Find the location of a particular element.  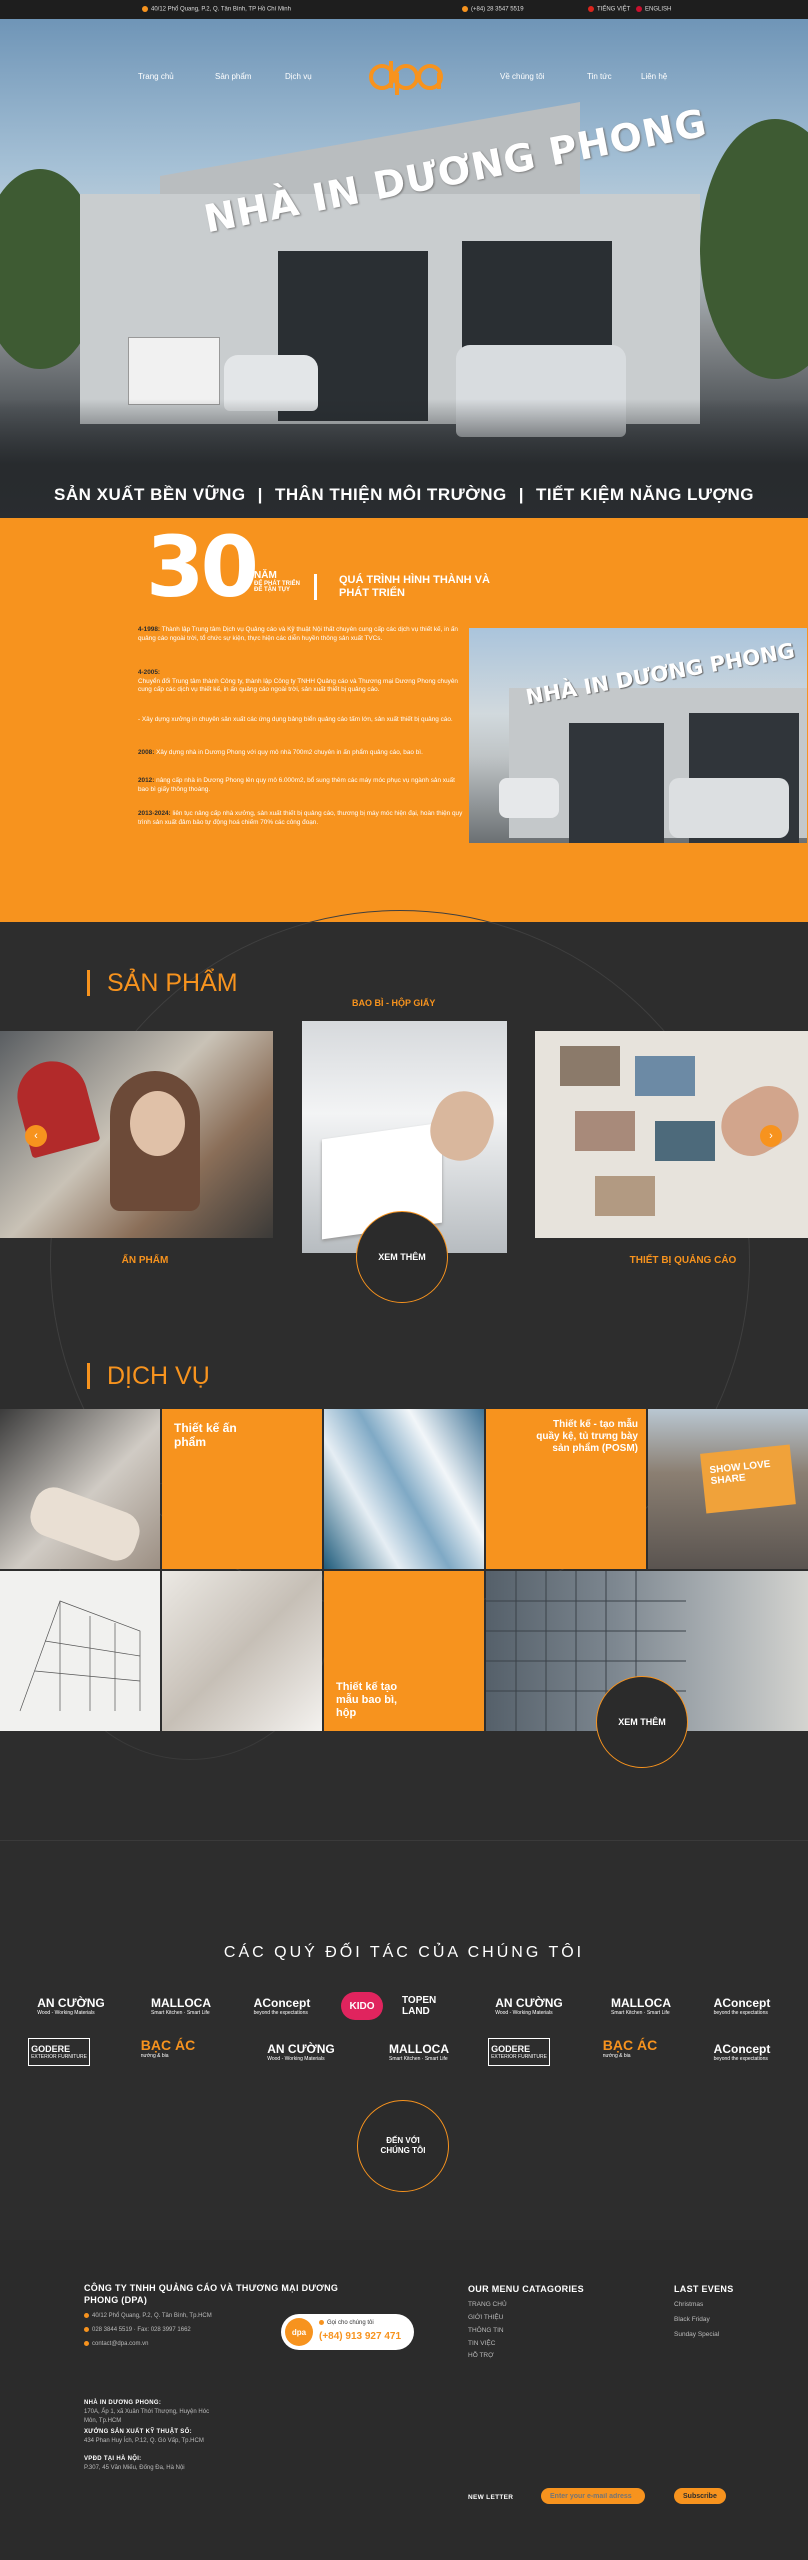

partner-logo-ancuong-3: AN CƯỜNG Wood - Working Materials is located at coordinates (301, 2052).